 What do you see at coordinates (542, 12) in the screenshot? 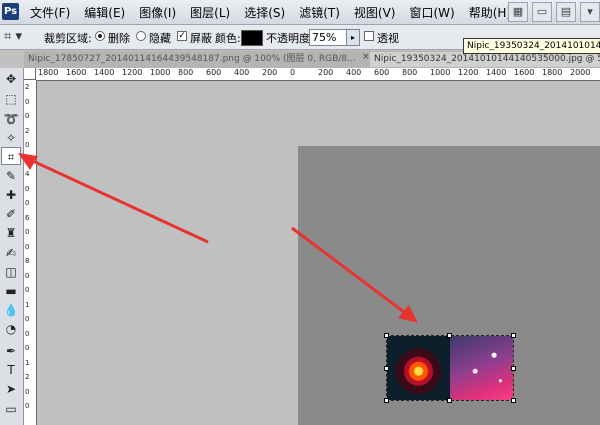
I see `screen-mode-icon: ▭` at bounding box center [542, 12].